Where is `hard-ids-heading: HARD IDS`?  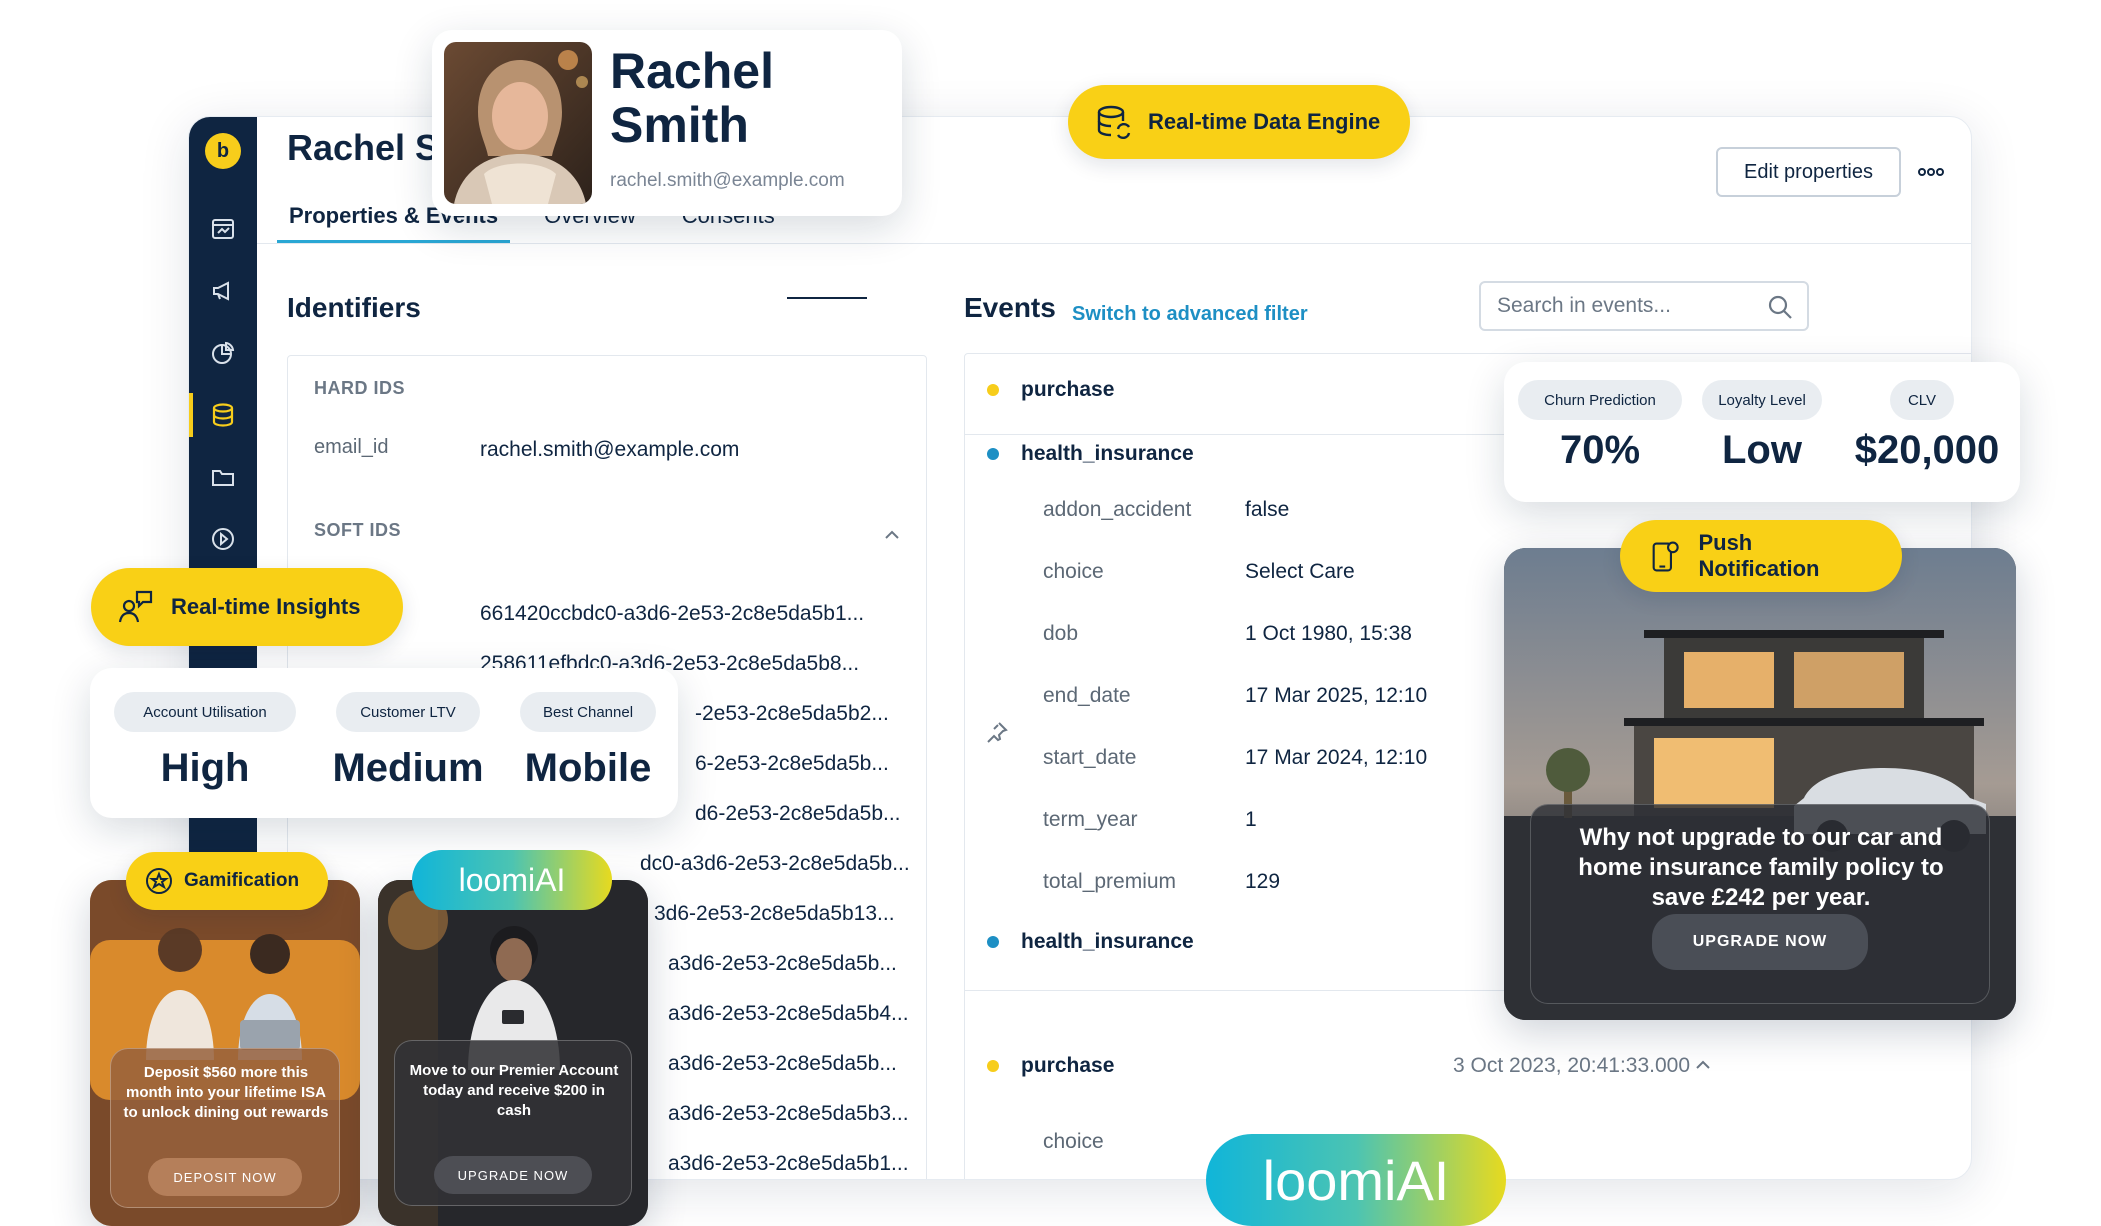 hard-ids-heading: HARD IDS is located at coordinates (360, 388).